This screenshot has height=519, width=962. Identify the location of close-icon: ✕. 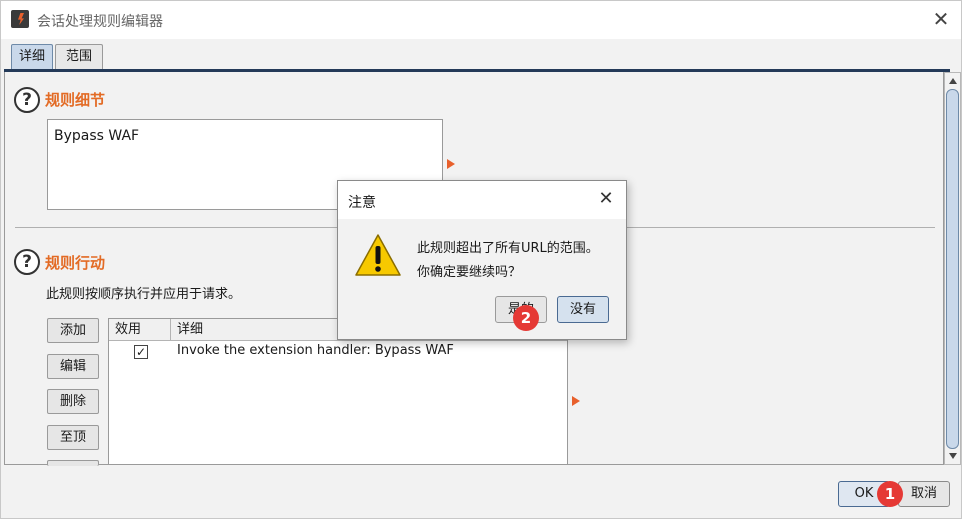
(941, 19).